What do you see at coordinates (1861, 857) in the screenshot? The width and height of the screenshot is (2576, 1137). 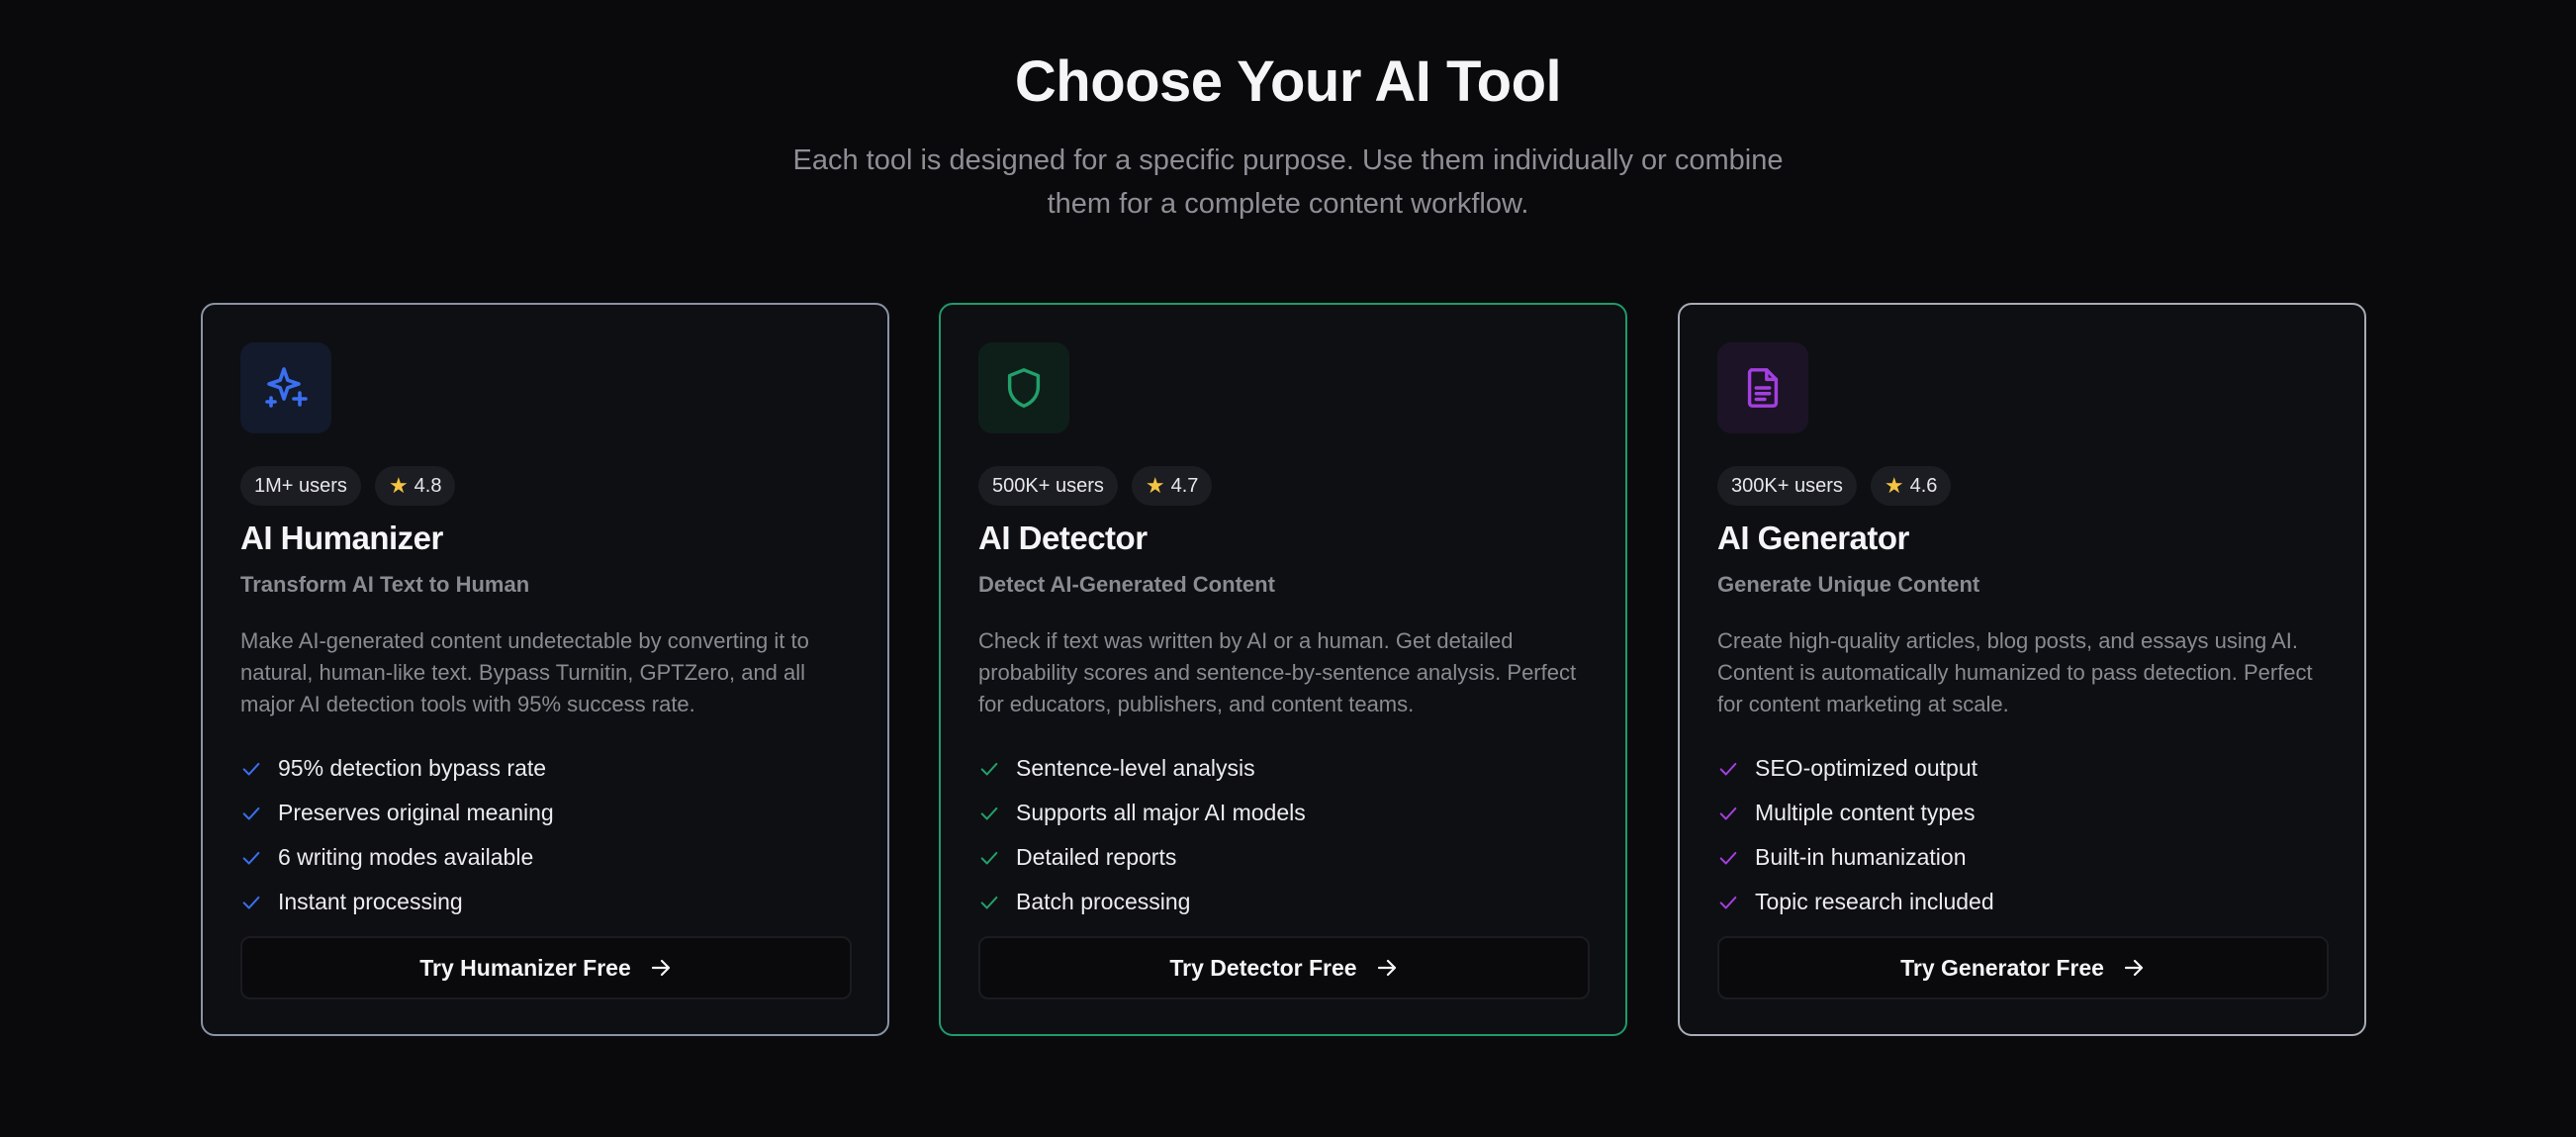 I see `feature-label: Built-in humanization` at bounding box center [1861, 857].